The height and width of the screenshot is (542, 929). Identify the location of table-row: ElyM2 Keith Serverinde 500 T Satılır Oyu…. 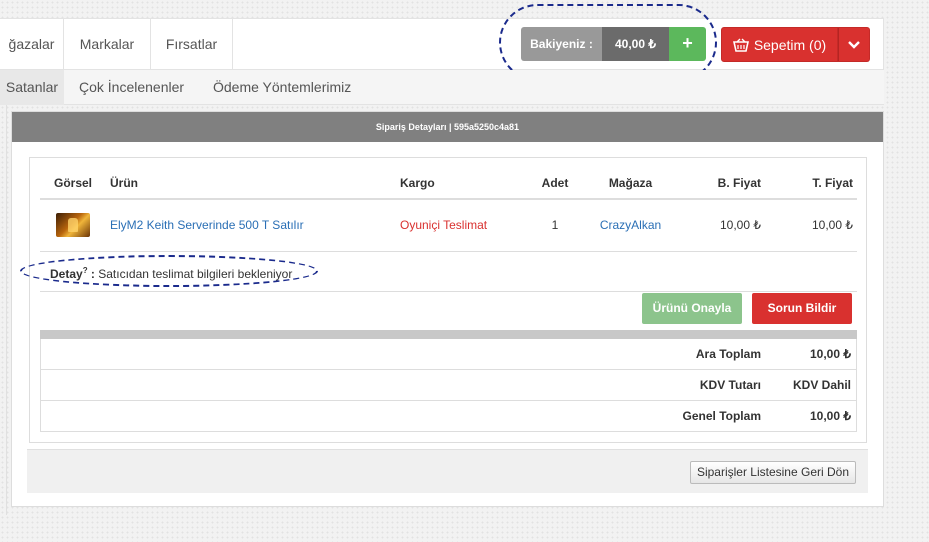
(448, 225).